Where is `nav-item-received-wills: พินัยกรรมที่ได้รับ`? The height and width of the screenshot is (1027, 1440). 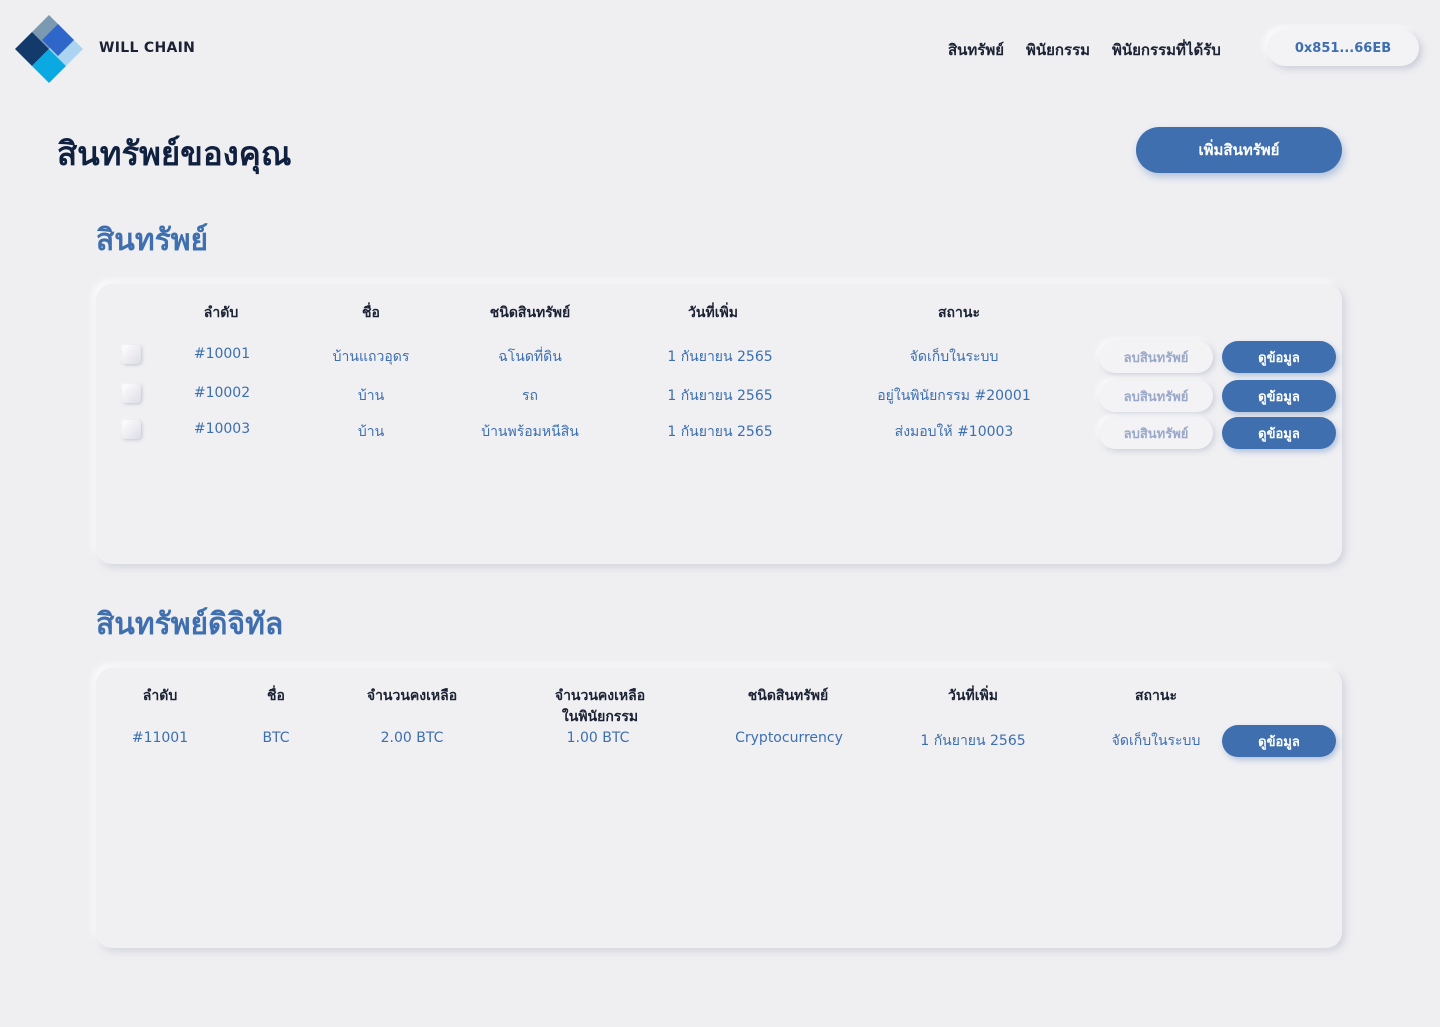 nav-item-received-wills: พินัยกรรมที่ได้รับ is located at coordinates (1166, 50).